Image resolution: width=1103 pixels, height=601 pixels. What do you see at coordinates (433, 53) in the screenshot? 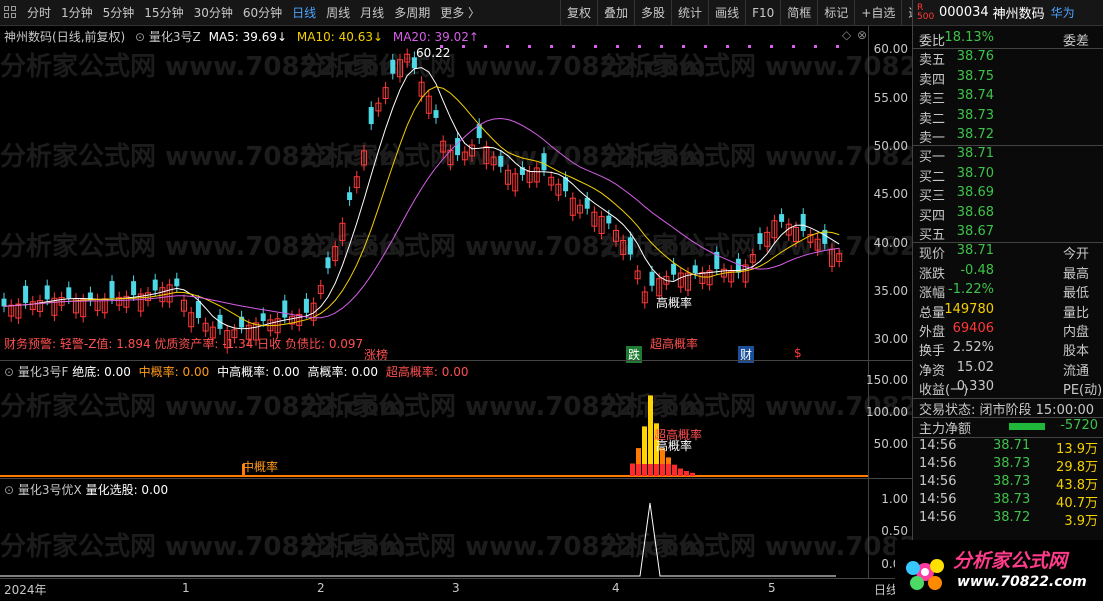
I see `peak-price-label: 60.22` at bounding box center [433, 53].